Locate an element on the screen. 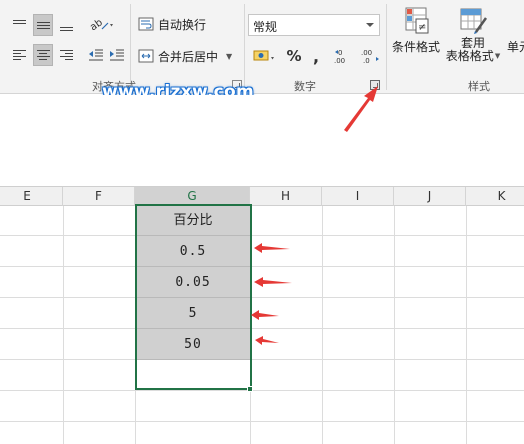  format-as-table-button: 套用 表格格式 ▼ is located at coordinates (473, 38).